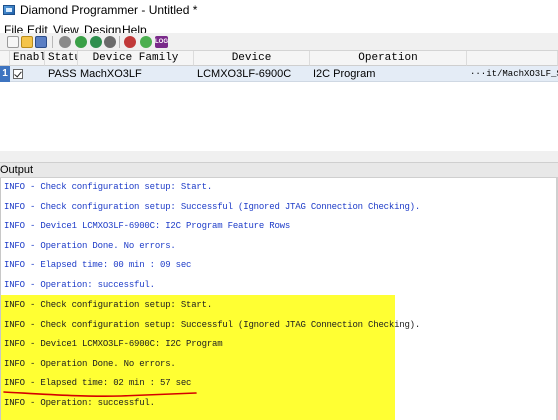  Describe the element at coordinates (110, 42) in the screenshot. I see `settings-gear-icon` at that location.